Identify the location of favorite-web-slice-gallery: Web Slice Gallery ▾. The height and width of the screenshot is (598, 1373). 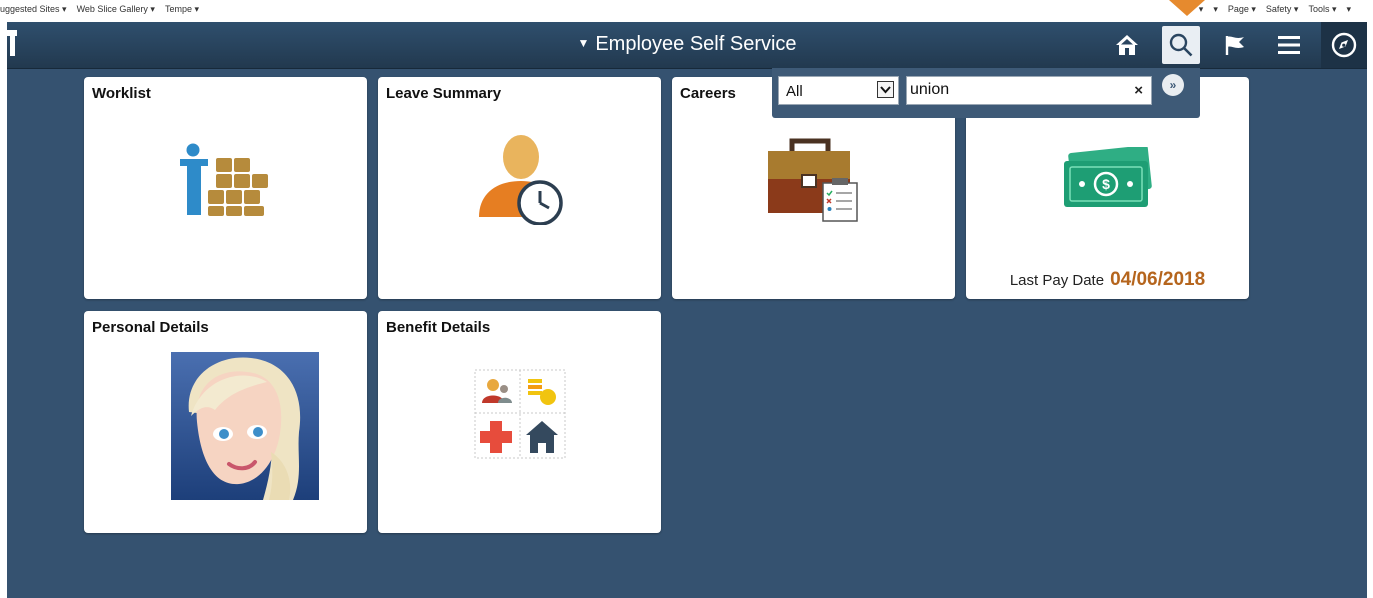
(116, 9).